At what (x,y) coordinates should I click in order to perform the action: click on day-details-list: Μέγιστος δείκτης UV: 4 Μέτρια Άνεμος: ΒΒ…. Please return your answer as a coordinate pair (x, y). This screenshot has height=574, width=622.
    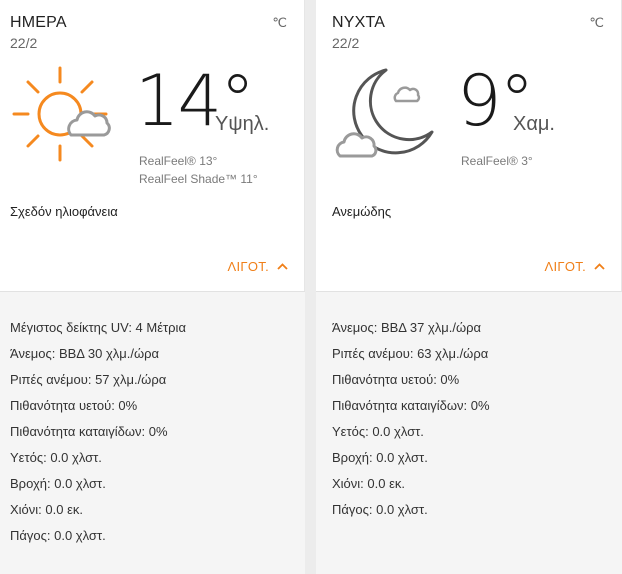
    Looking at the image, I should click on (98, 437).